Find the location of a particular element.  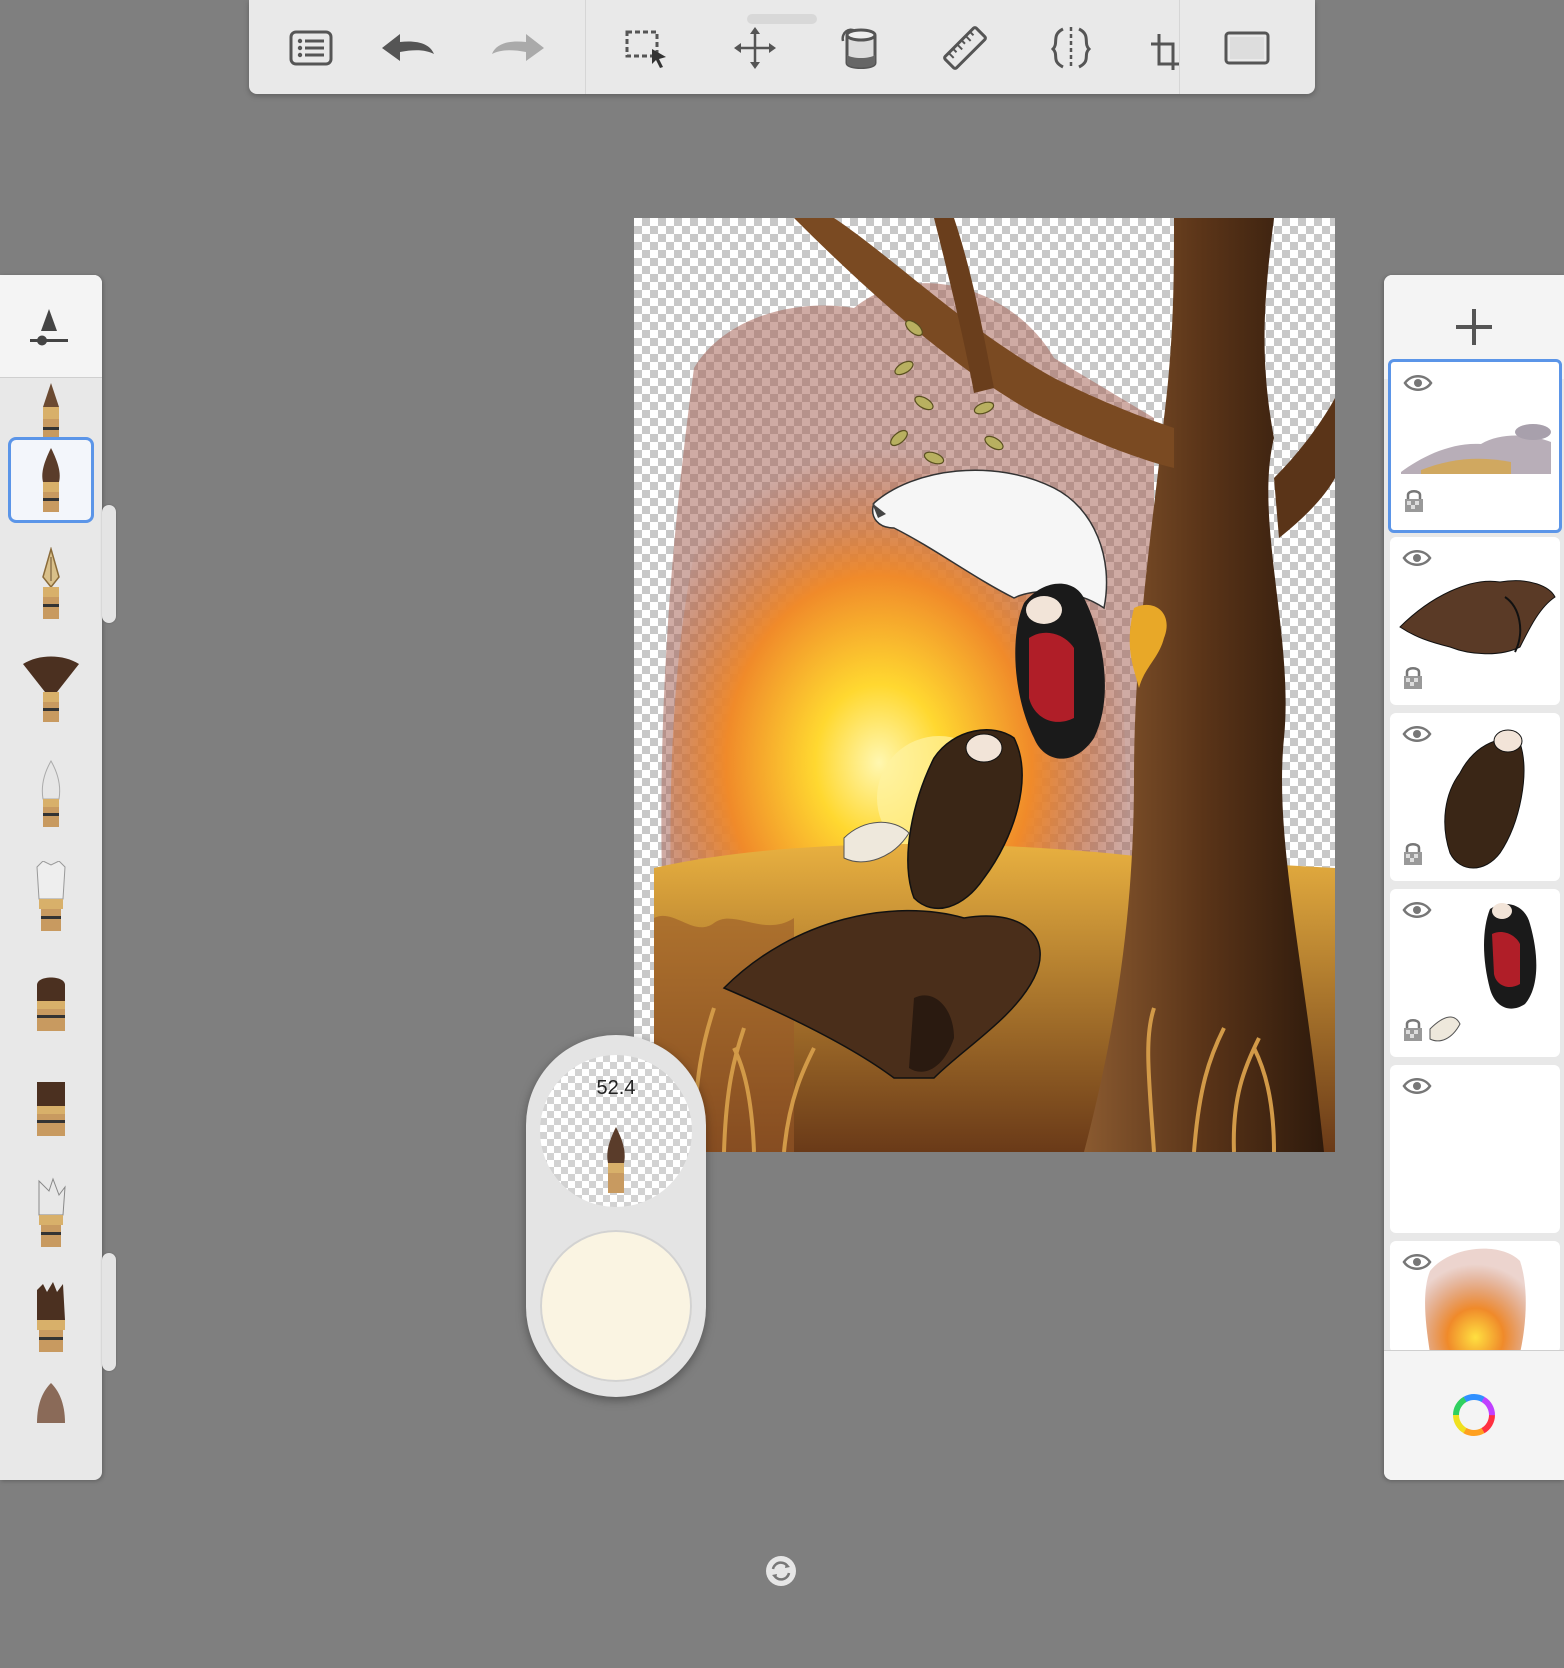

paint-brush is located at coordinates (51, 899).